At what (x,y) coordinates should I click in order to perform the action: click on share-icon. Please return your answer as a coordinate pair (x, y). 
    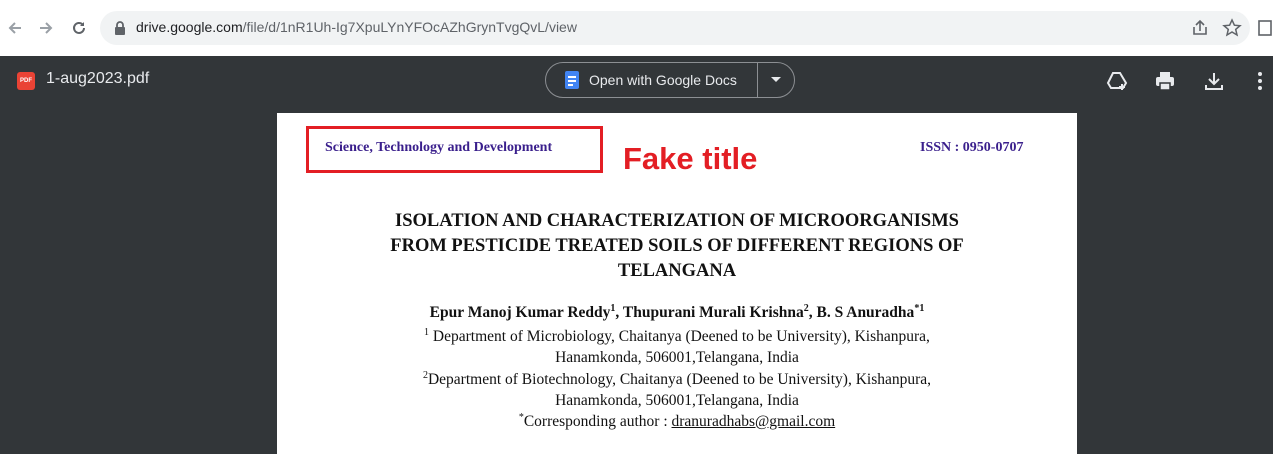
    Looking at the image, I should click on (1200, 28).